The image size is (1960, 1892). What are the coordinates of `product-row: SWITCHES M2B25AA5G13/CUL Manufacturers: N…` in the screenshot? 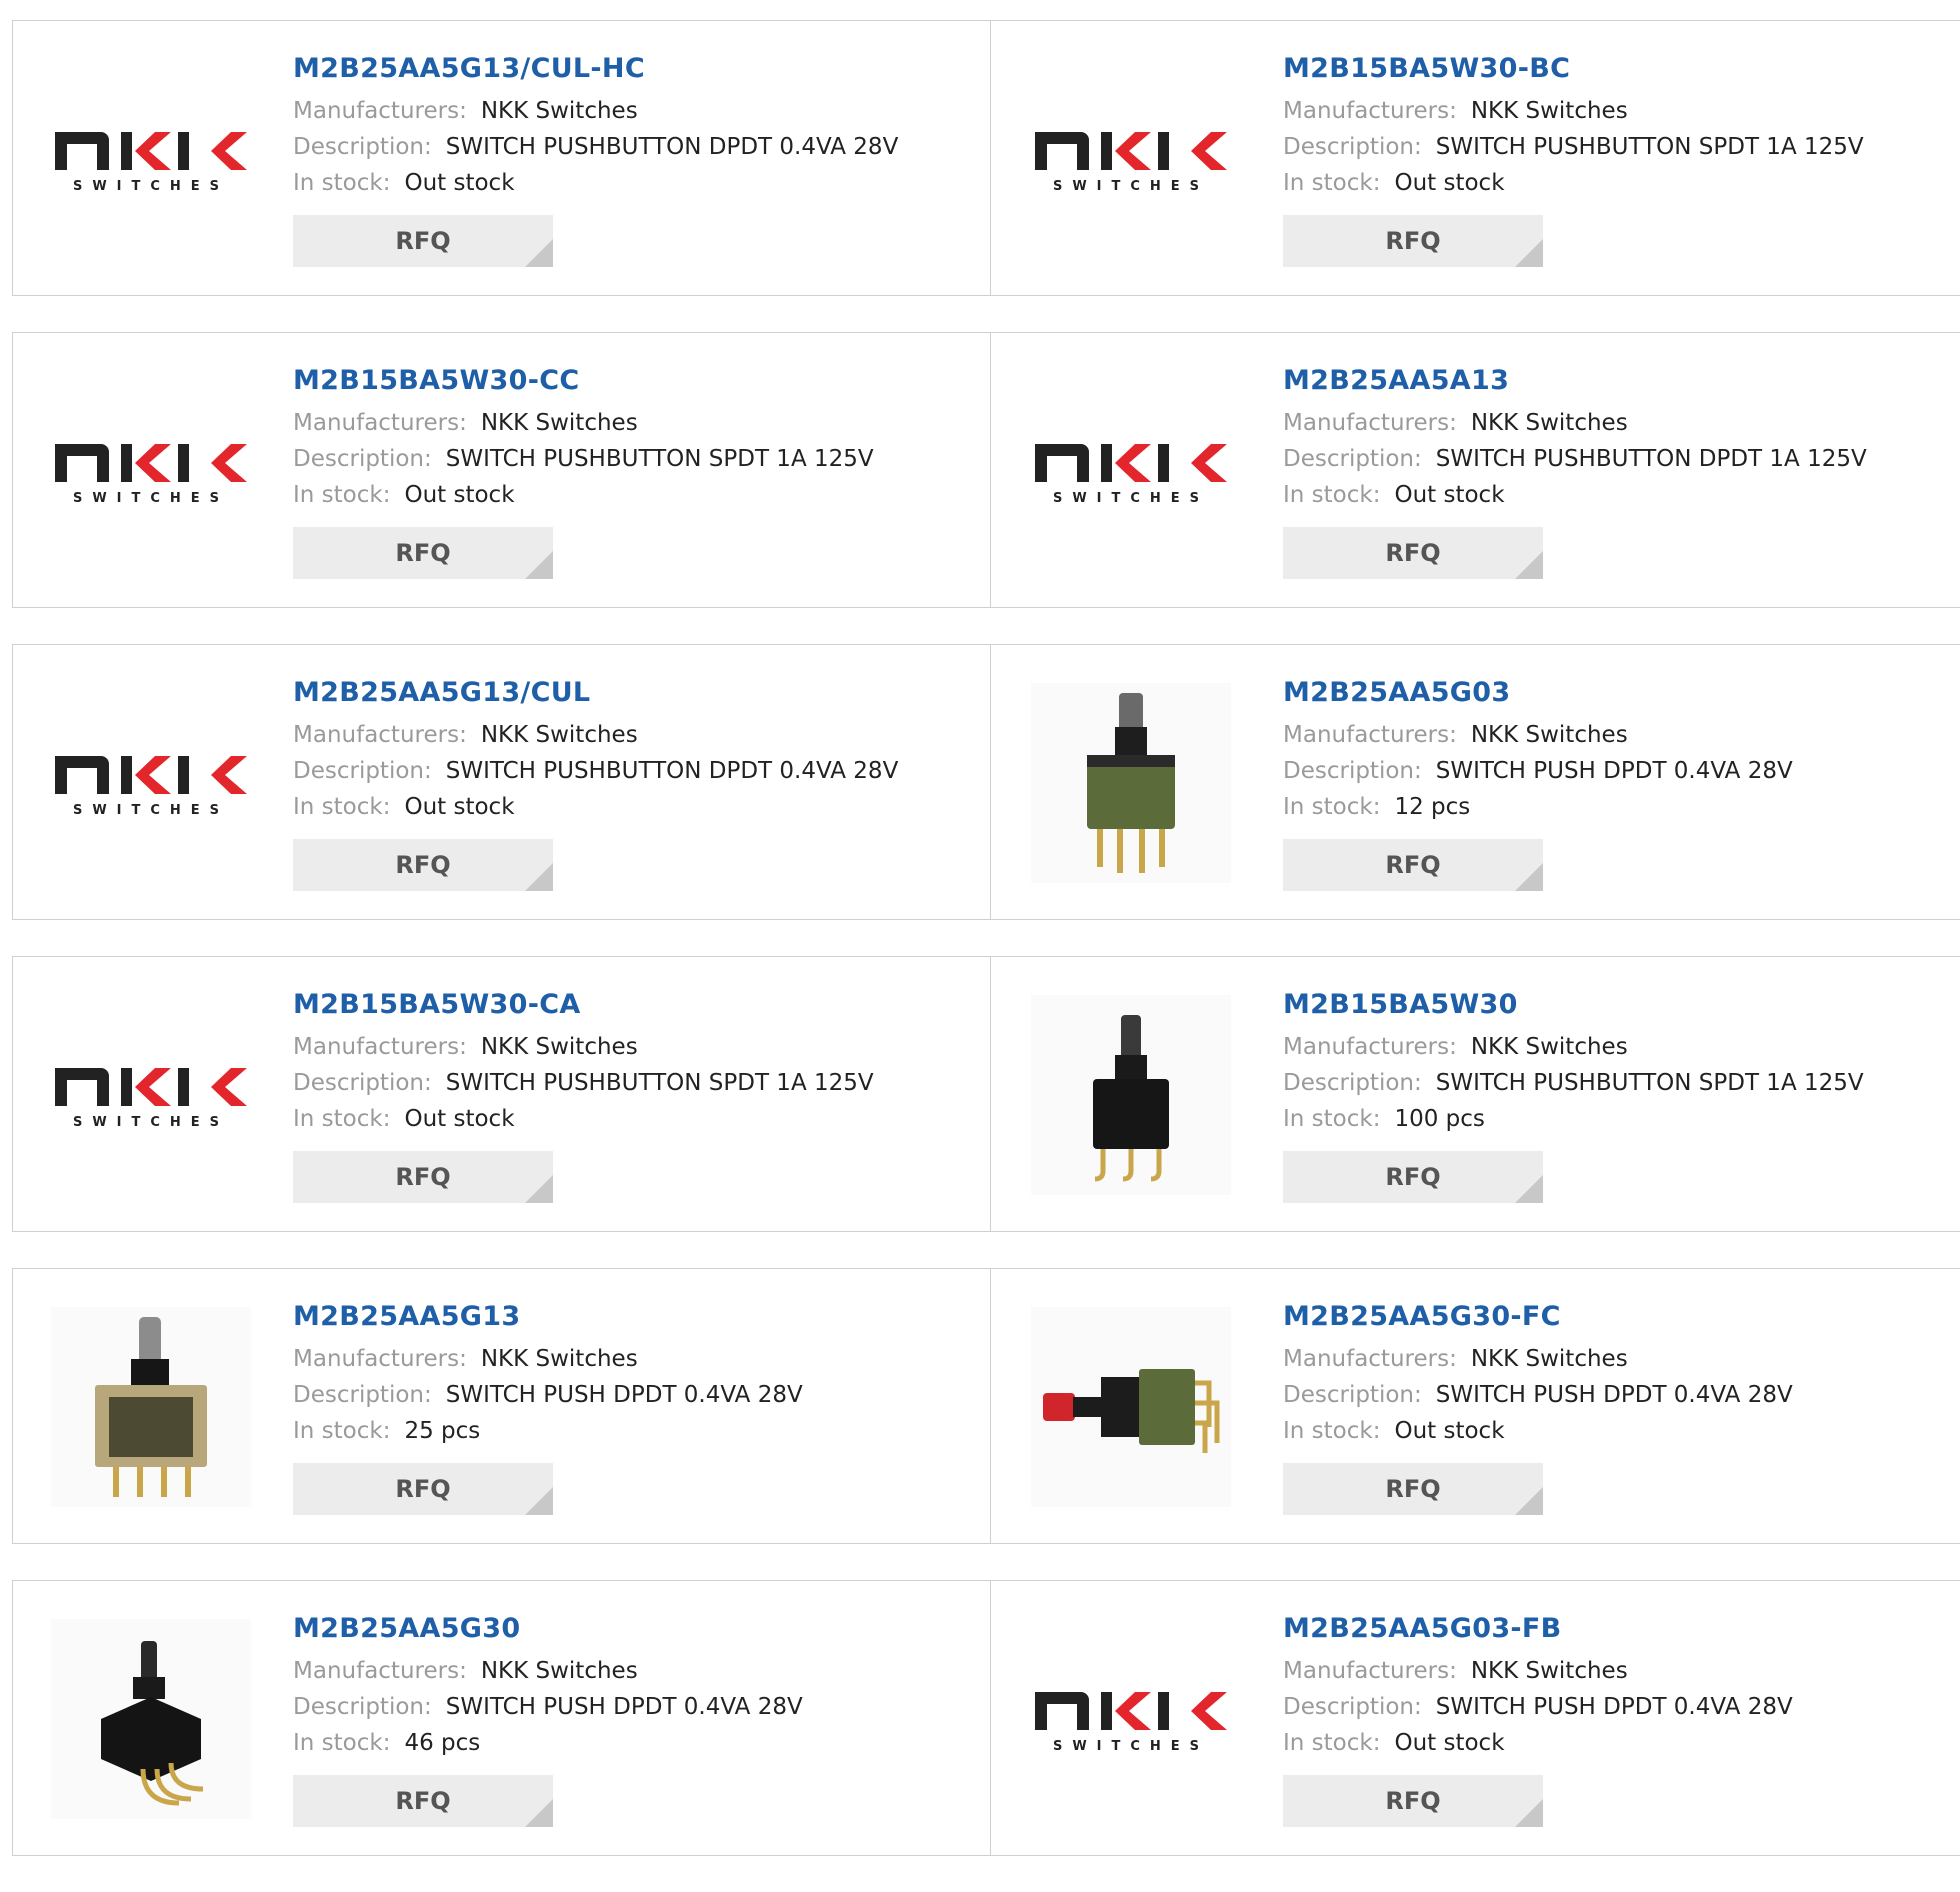 It's located at (986, 782).